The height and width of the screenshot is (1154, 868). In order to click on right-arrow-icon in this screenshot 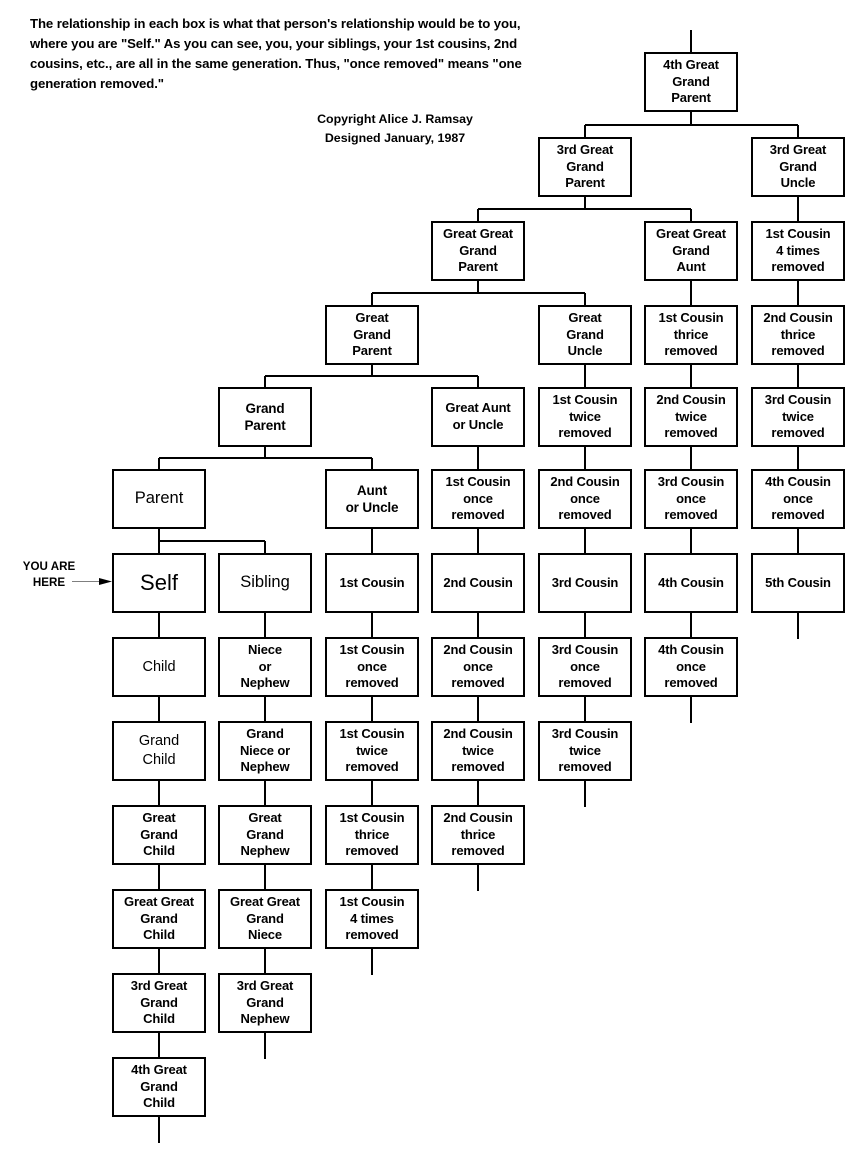, I will do `click(92, 581)`.